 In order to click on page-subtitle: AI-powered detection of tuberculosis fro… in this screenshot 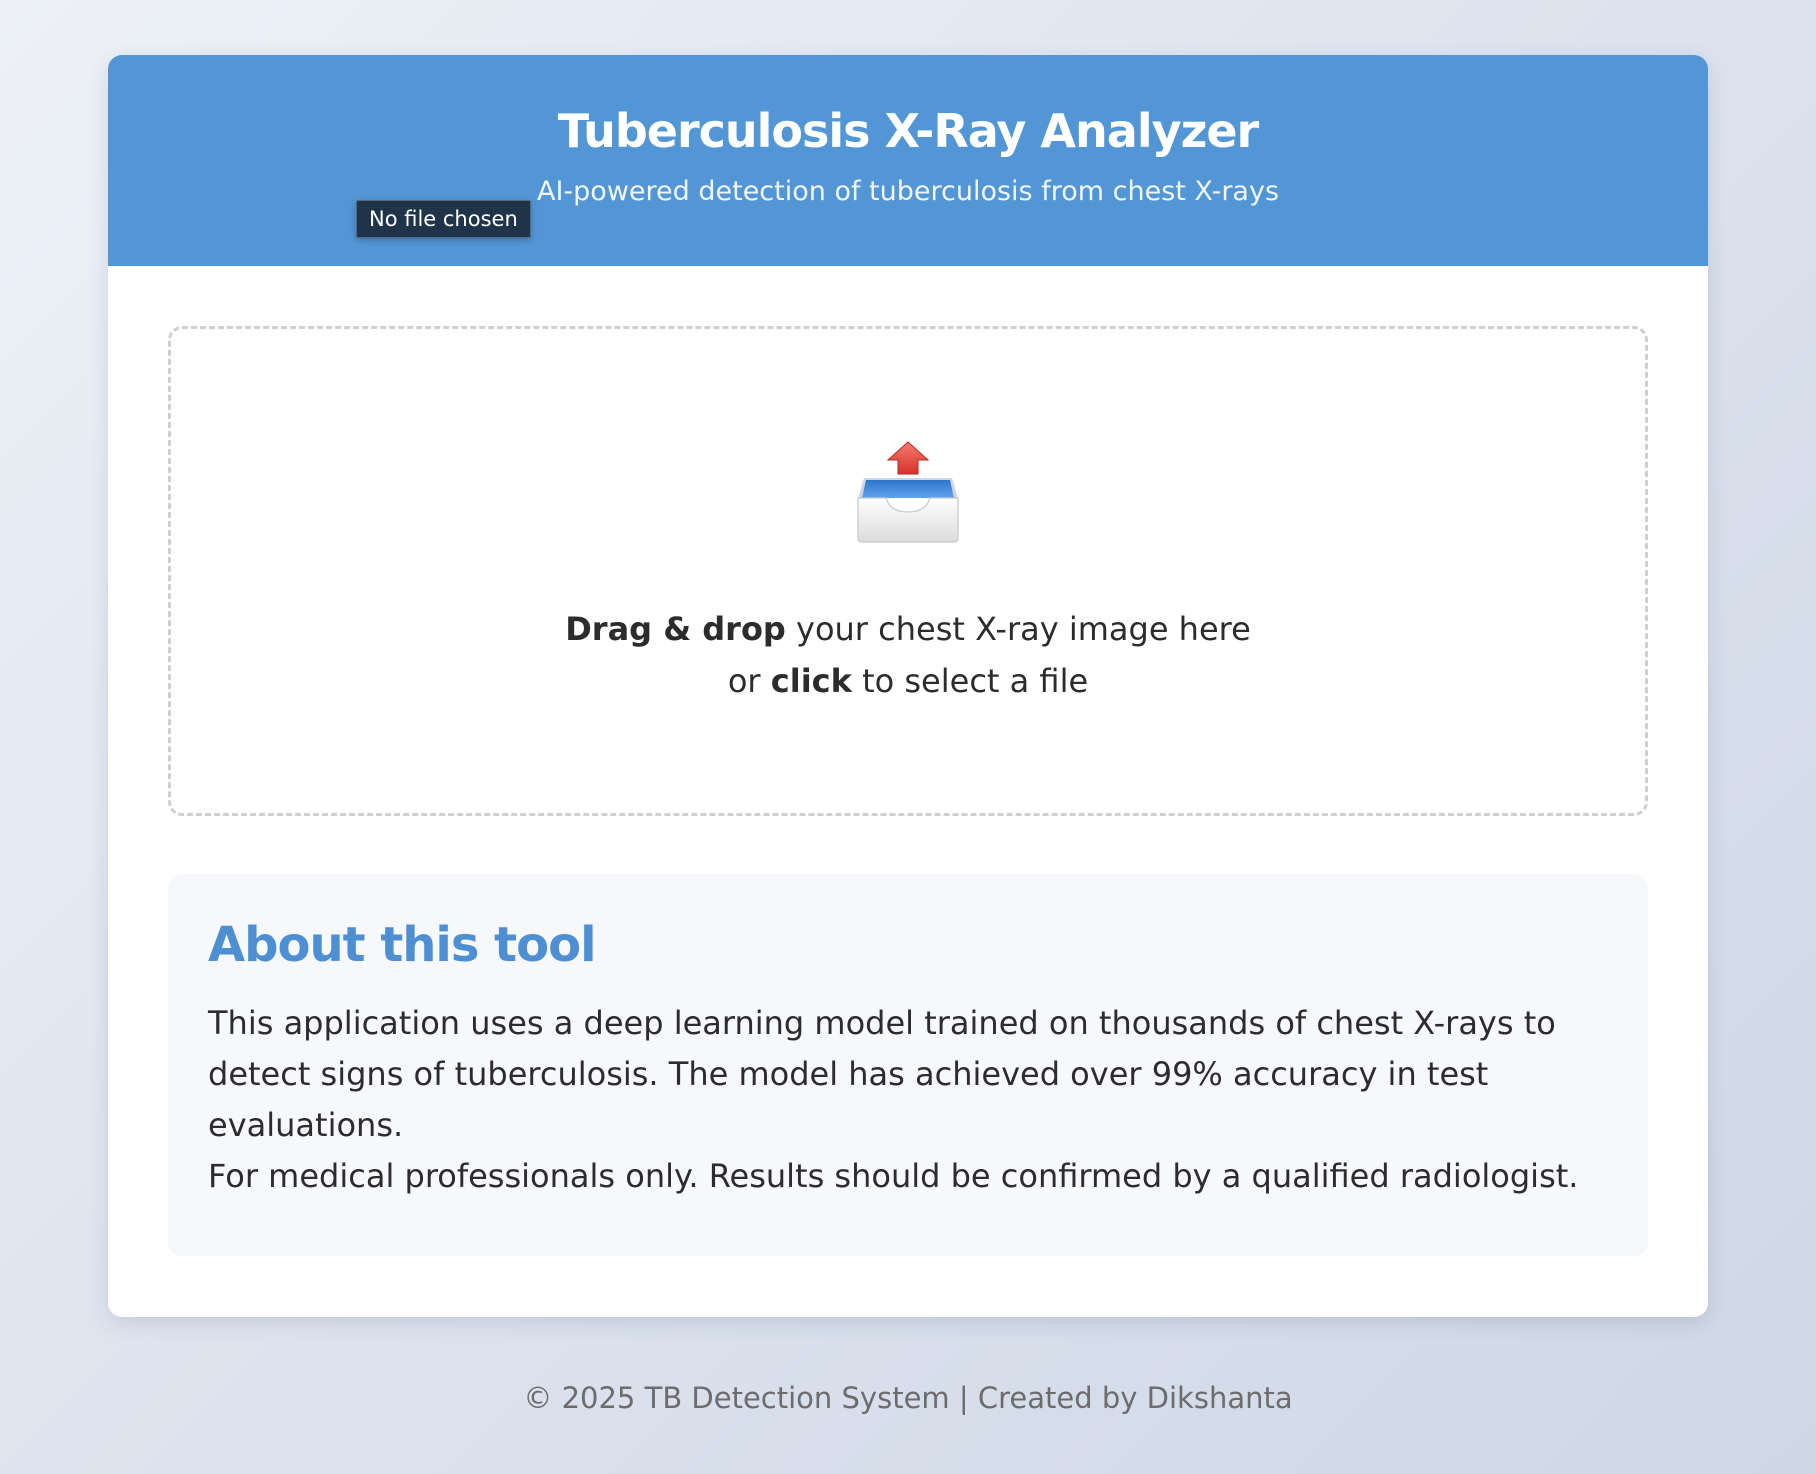, I will do `click(908, 192)`.